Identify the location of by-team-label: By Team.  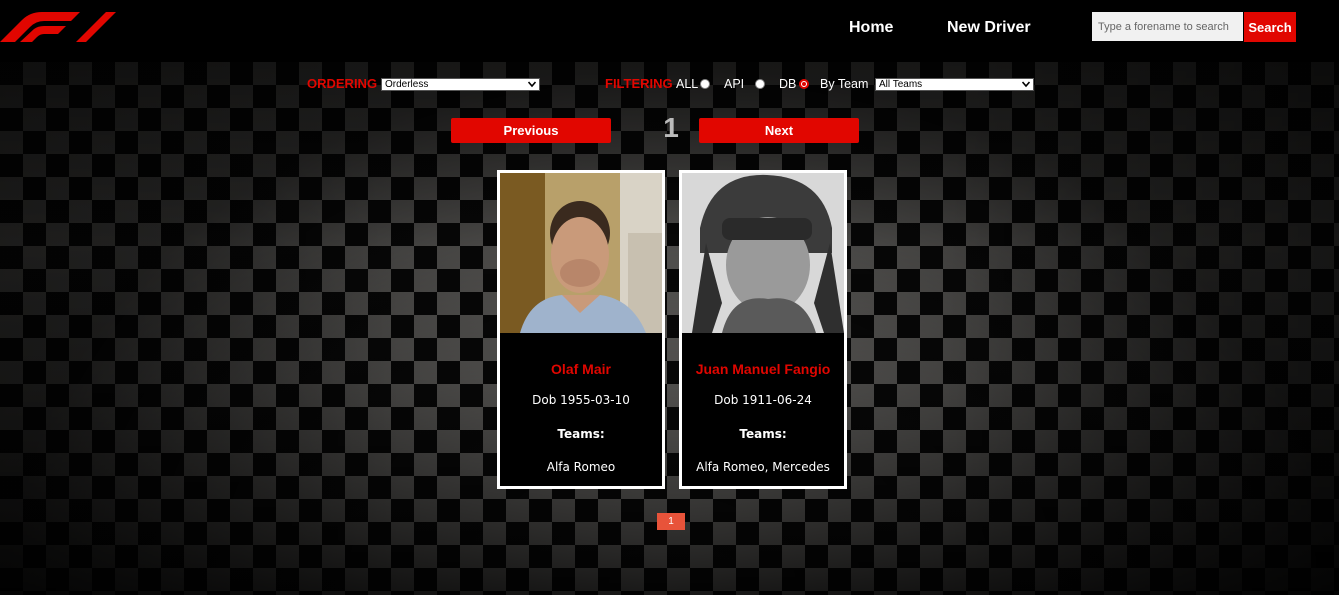
(844, 84).